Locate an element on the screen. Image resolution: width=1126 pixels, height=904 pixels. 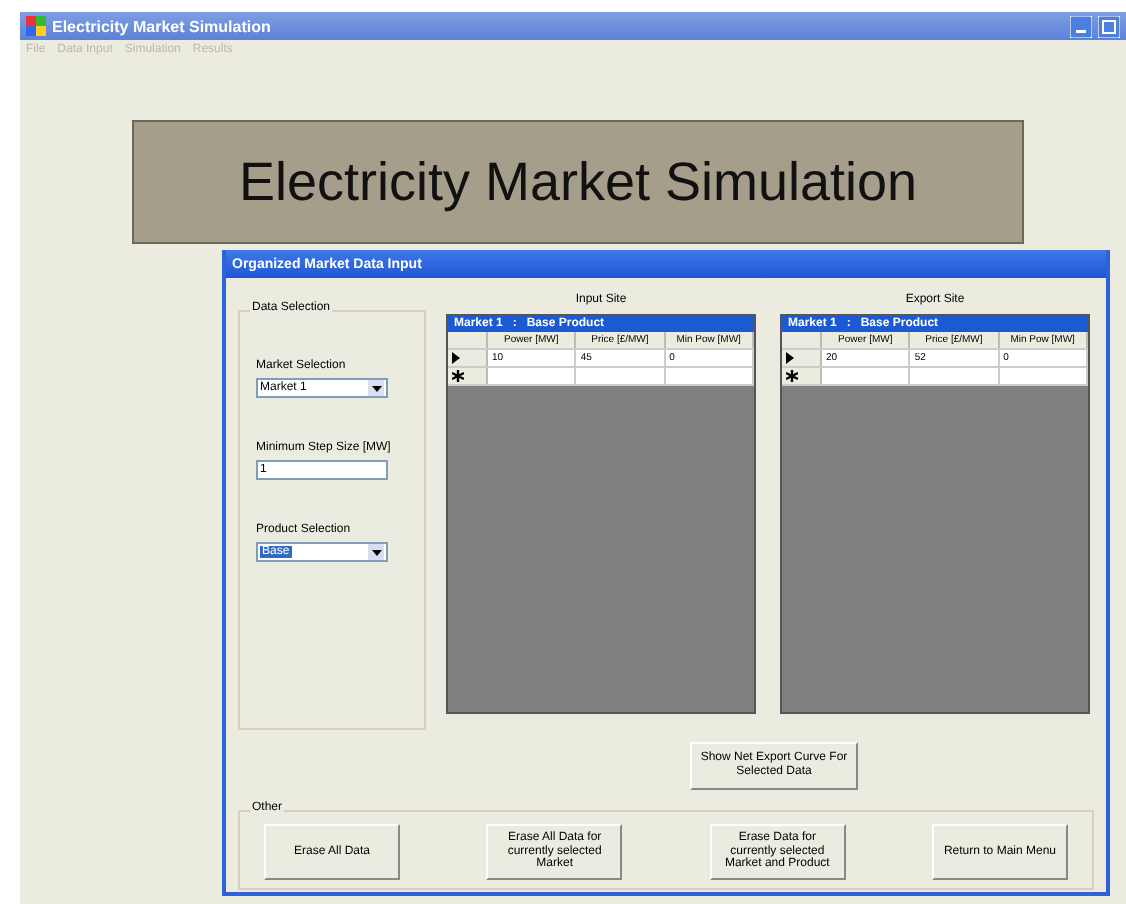
banner-title: Electricity Market Simulation is located at coordinates (578, 182).